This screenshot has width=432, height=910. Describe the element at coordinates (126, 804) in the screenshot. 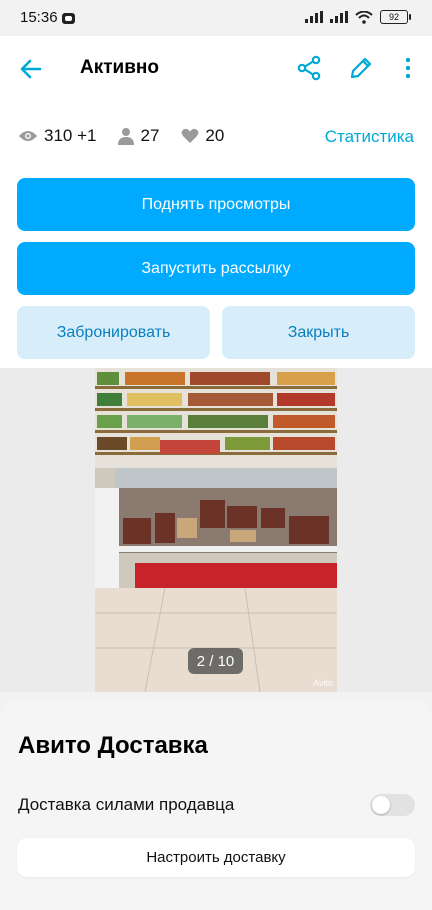

I see `seller-delivery-label: Доставка силами продавца` at that location.